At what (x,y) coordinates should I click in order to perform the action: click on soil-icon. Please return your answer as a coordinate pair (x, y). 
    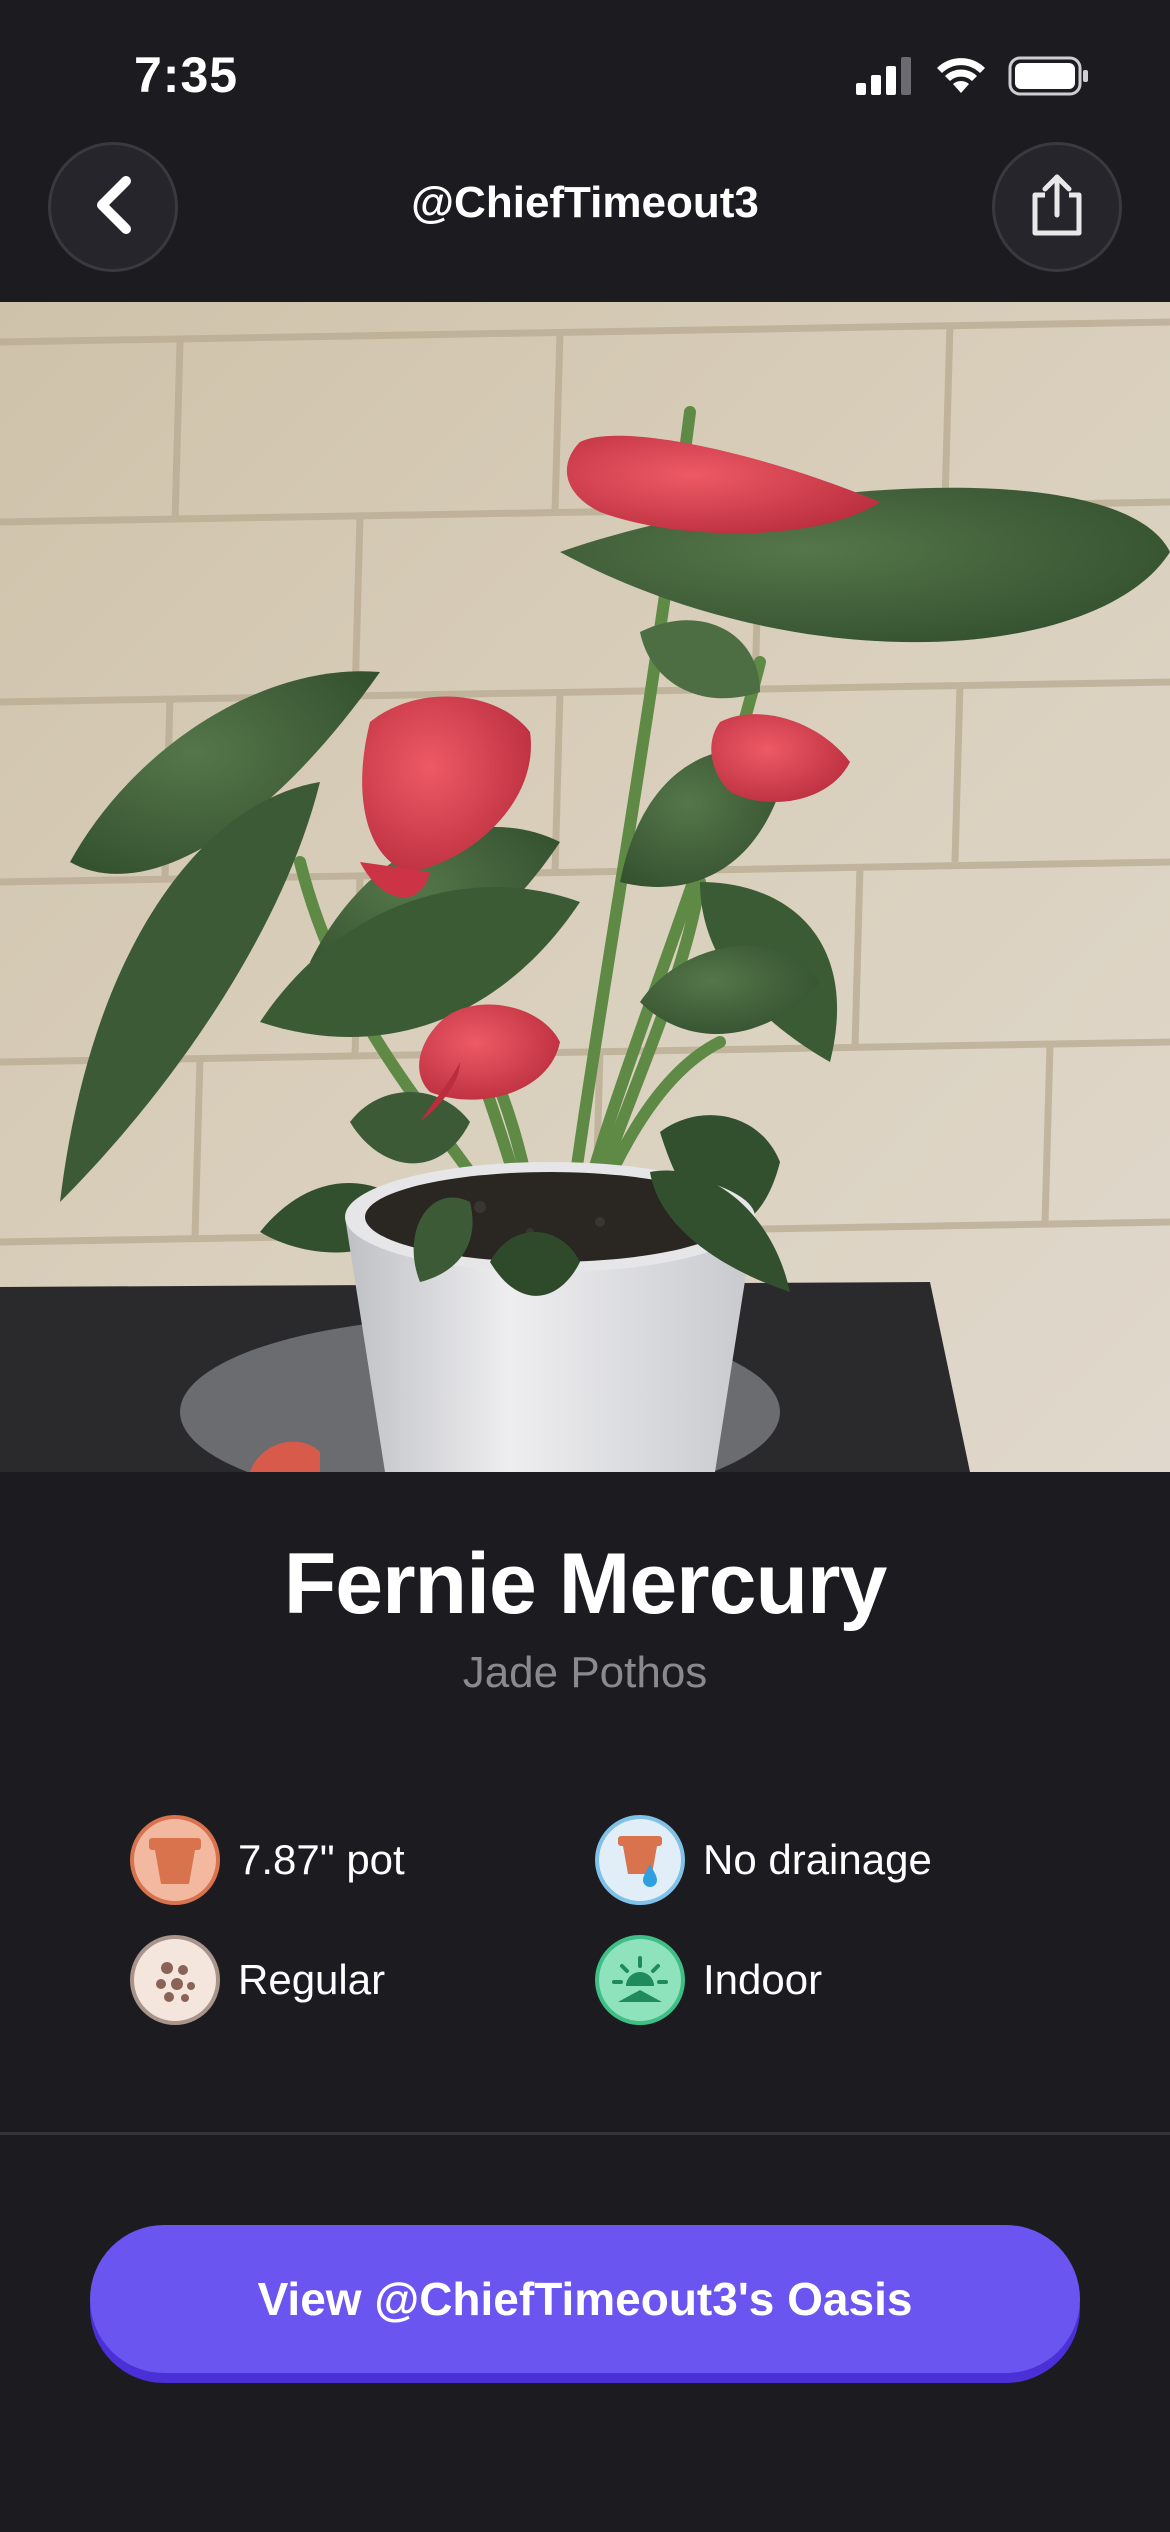
    Looking at the image, I should click on (175, 1980).